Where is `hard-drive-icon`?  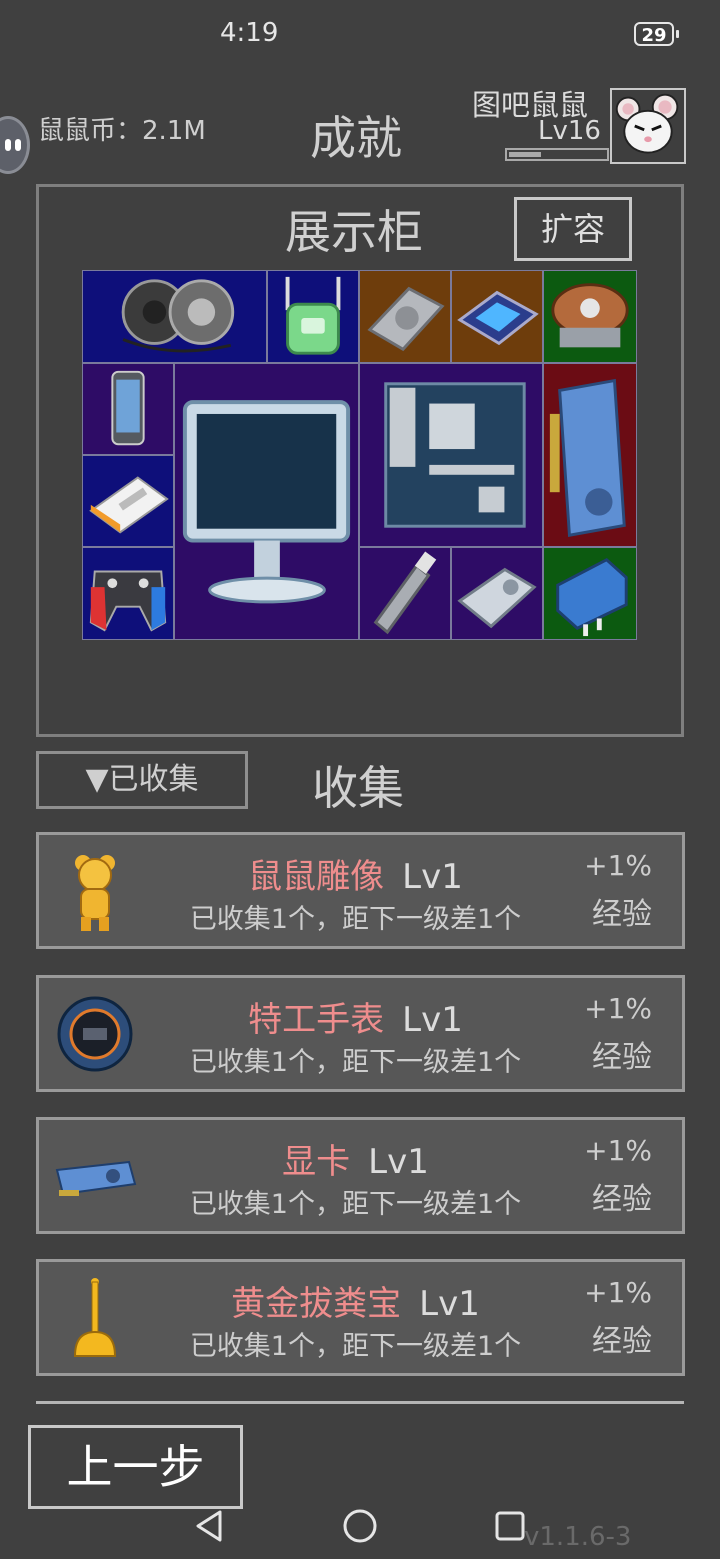 hard-drive-icon is located at coordinates (406, 319).